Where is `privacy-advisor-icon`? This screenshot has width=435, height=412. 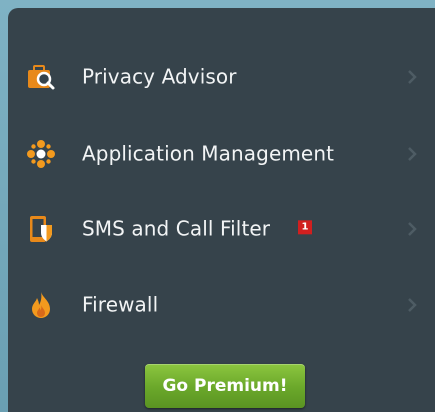 privacy-advisor-icon is located at coordinates (41, 77).